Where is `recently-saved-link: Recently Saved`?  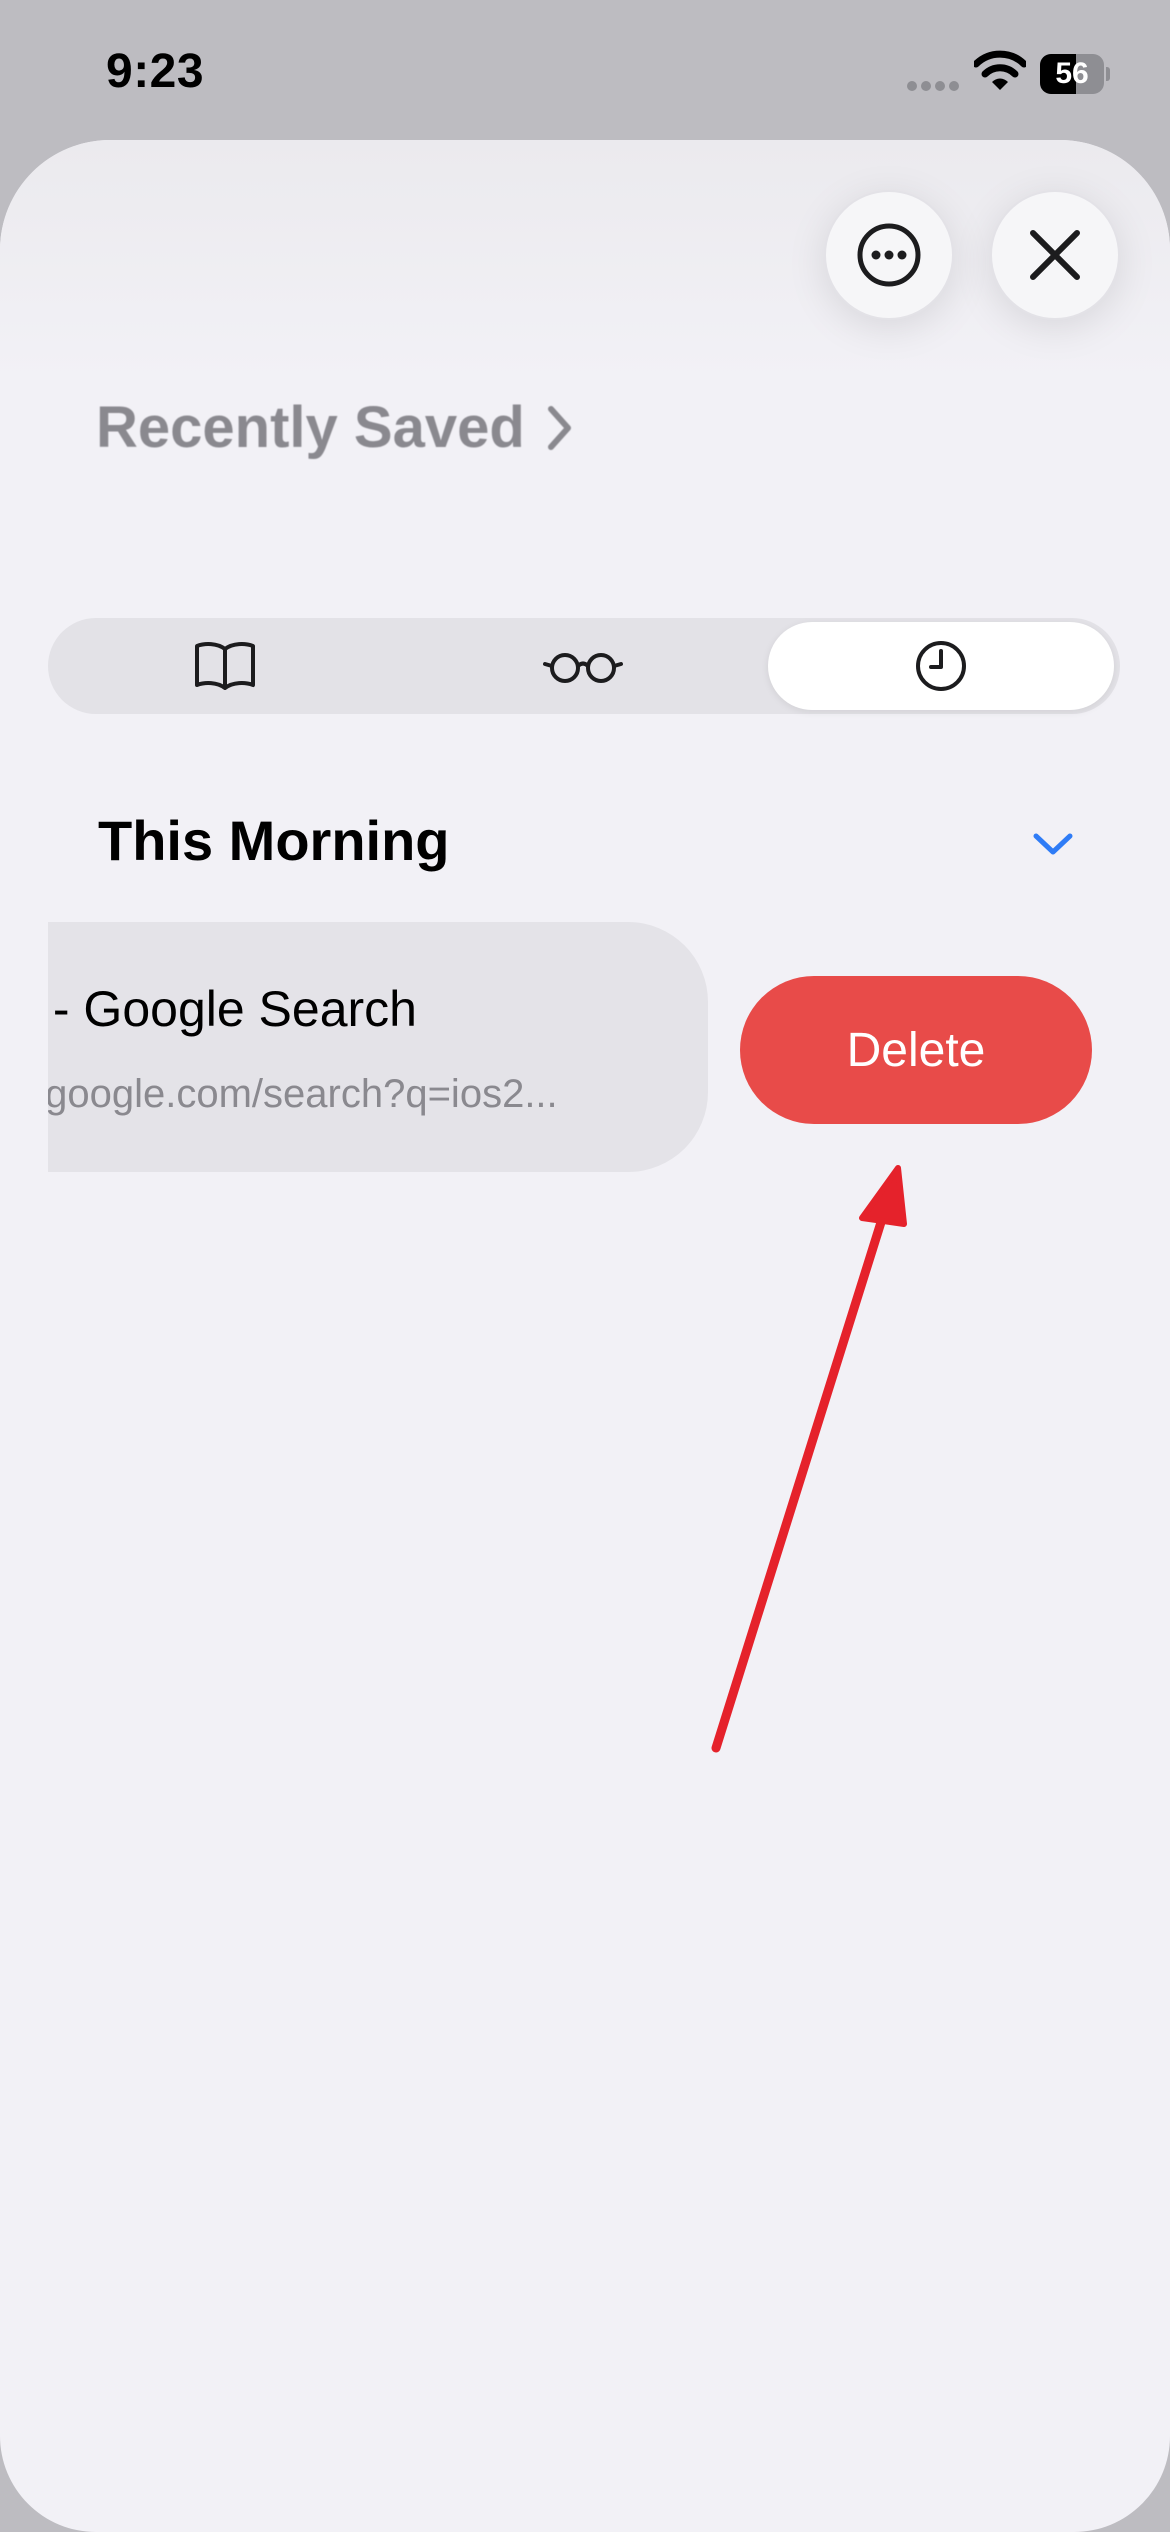 recently-saved-link: Recently Saved is located at coordinates (334, 427).